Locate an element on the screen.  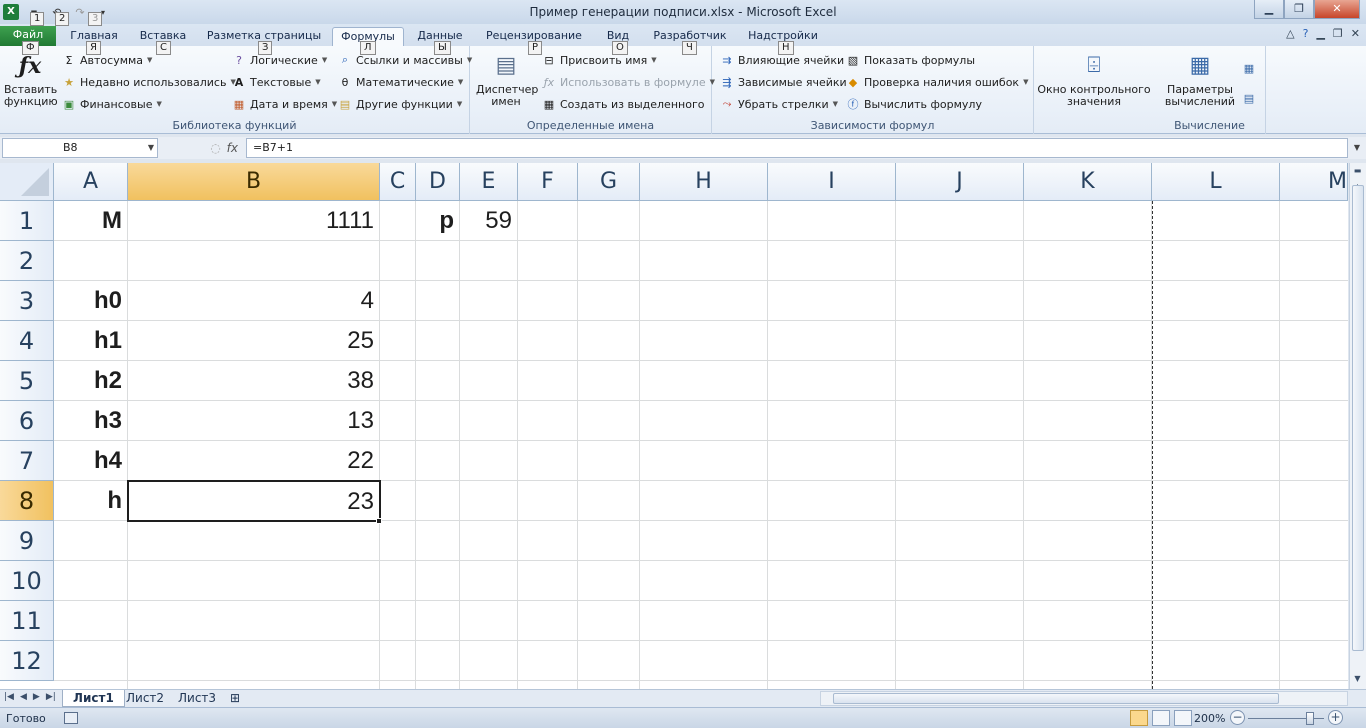
horizontal-scrollbar is located at coordinates (1084, 698).